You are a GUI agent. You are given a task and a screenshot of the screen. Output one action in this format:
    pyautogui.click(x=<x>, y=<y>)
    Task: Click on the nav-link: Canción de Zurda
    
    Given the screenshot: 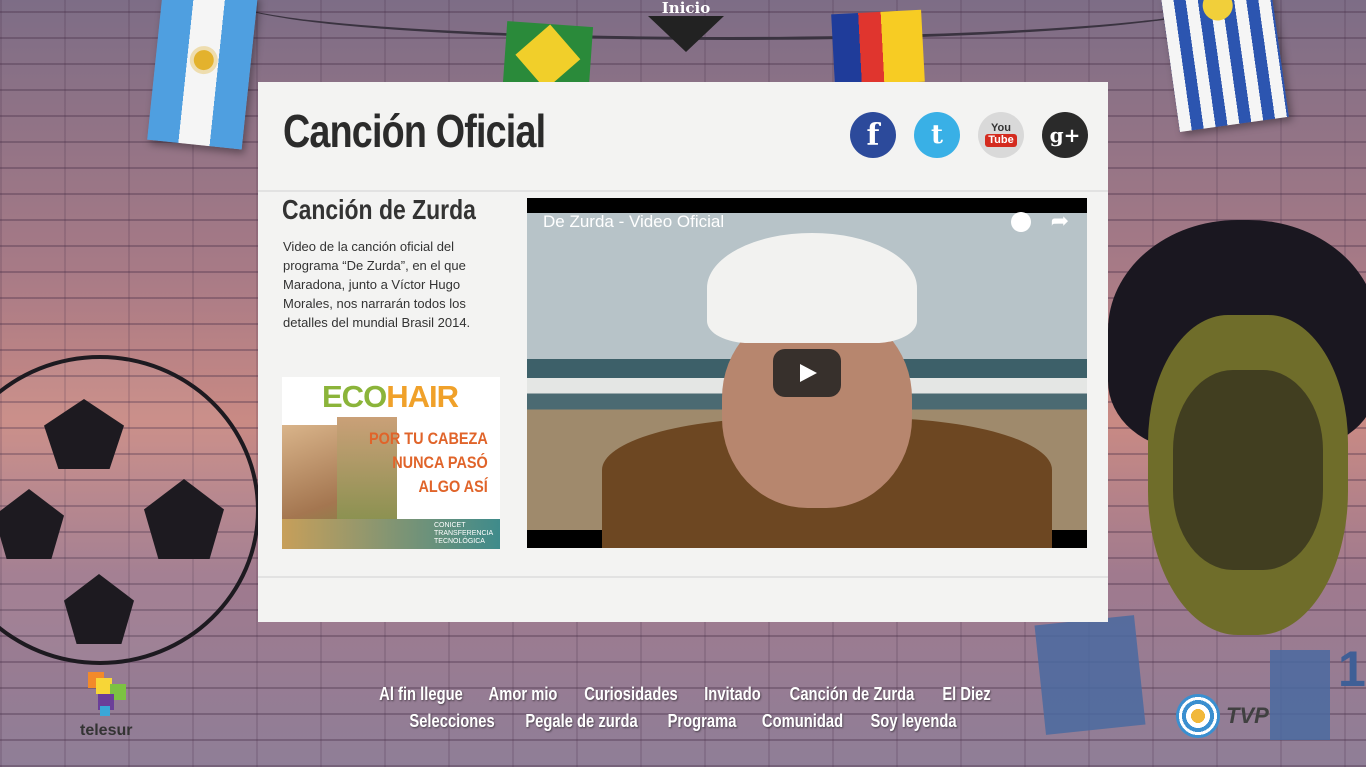 What is the action you would take?
    pyautogui.click(x=851, y=694)
    